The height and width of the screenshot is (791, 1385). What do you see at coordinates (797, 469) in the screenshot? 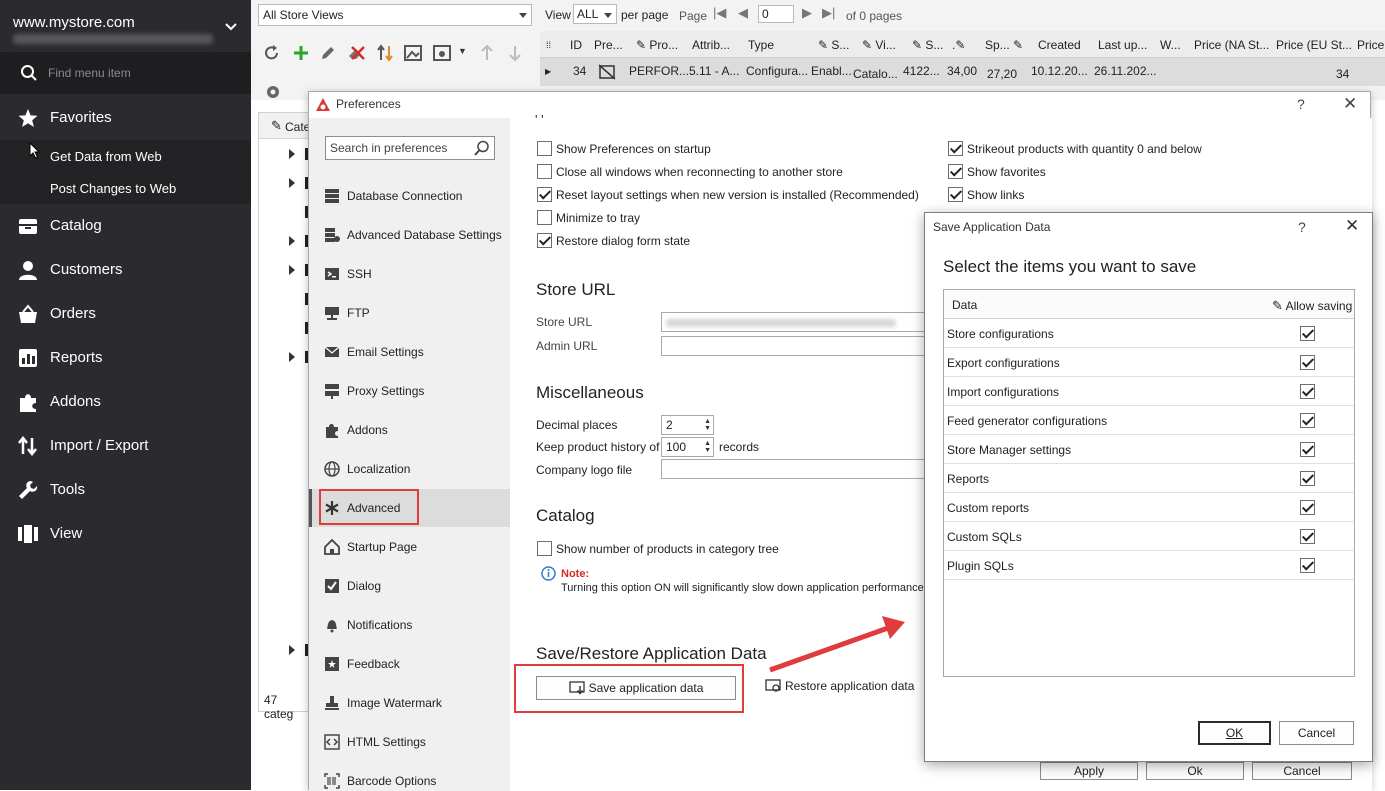
I see `logo-file-input` at bounding box center [797, 469].